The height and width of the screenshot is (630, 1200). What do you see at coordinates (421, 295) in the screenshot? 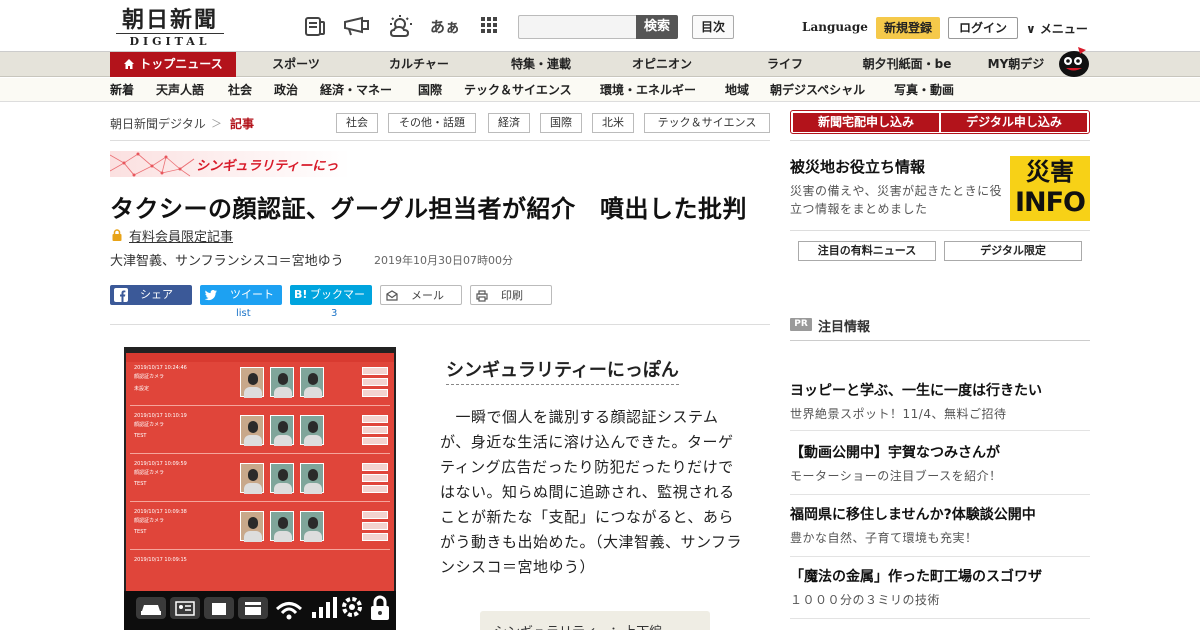
I see `mail-share-button: メール` at bounding box center [421, 295].